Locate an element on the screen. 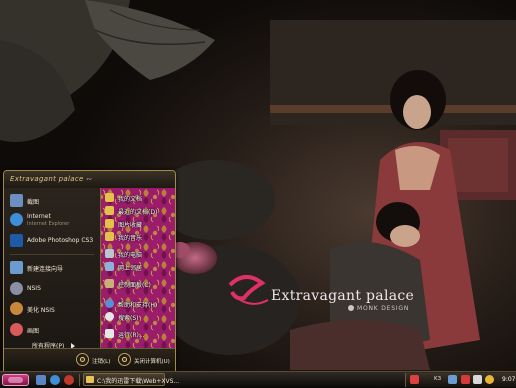  recent-item-paint: 画图 is located at coordinates (53, 330).